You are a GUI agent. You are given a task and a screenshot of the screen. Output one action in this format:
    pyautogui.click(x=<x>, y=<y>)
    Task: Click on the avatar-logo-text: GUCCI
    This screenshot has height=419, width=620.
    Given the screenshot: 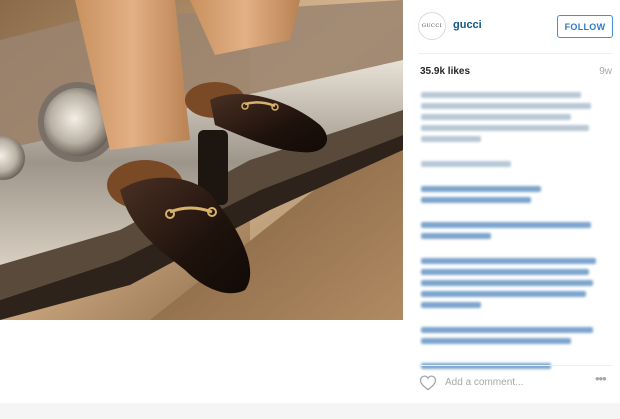 What is the action you would take?
    pyautogui.click(x=432, y=26)
    